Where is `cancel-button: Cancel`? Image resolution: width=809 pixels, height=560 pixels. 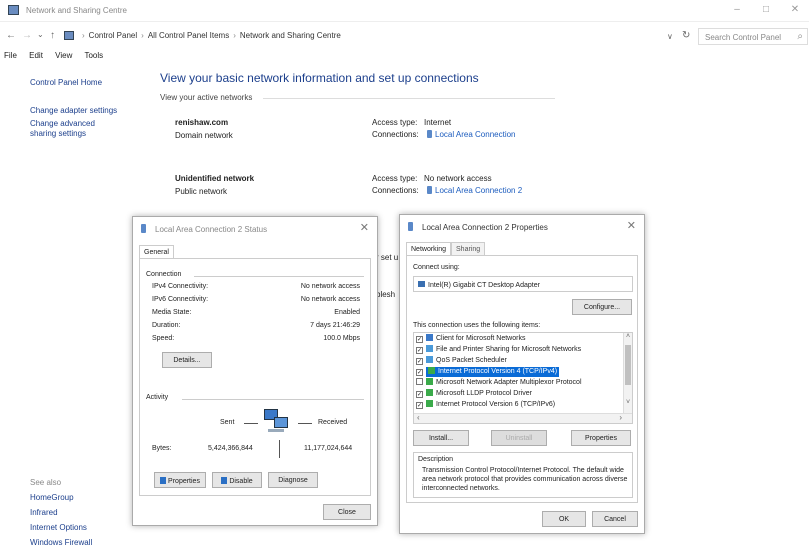
cancel-button: Cancel is located at coordinates (615, 519).